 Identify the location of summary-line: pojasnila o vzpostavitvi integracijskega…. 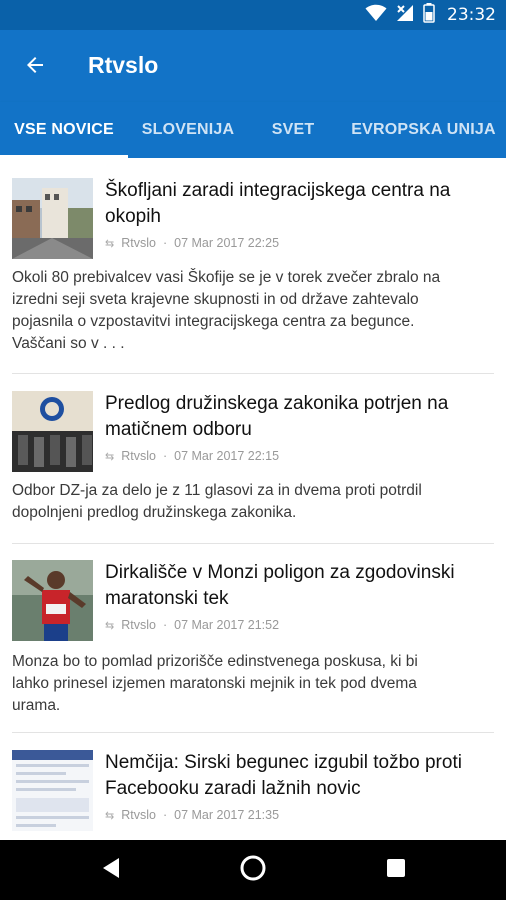
(213, 321).